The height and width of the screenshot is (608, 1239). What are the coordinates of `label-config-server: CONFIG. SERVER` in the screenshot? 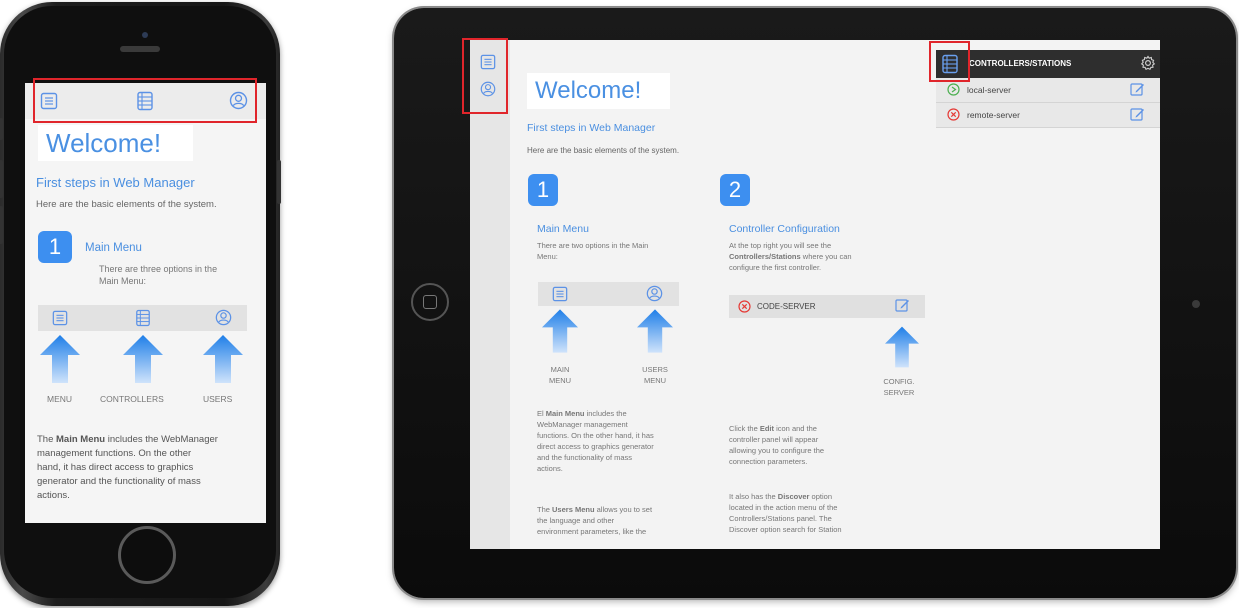 It's located at (899, 387).